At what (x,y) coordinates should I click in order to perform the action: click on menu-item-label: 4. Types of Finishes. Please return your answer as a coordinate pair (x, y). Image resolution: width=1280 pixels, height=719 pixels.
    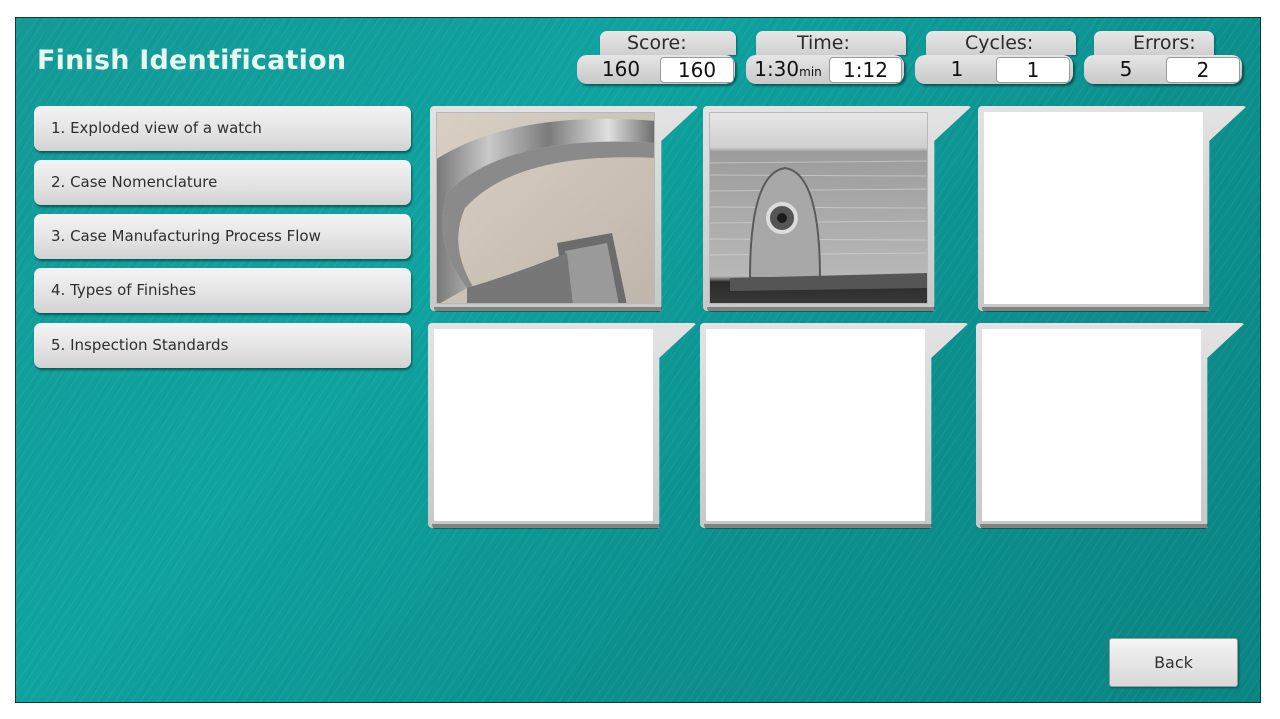
    Looking at the image, I should click on (124, 290).